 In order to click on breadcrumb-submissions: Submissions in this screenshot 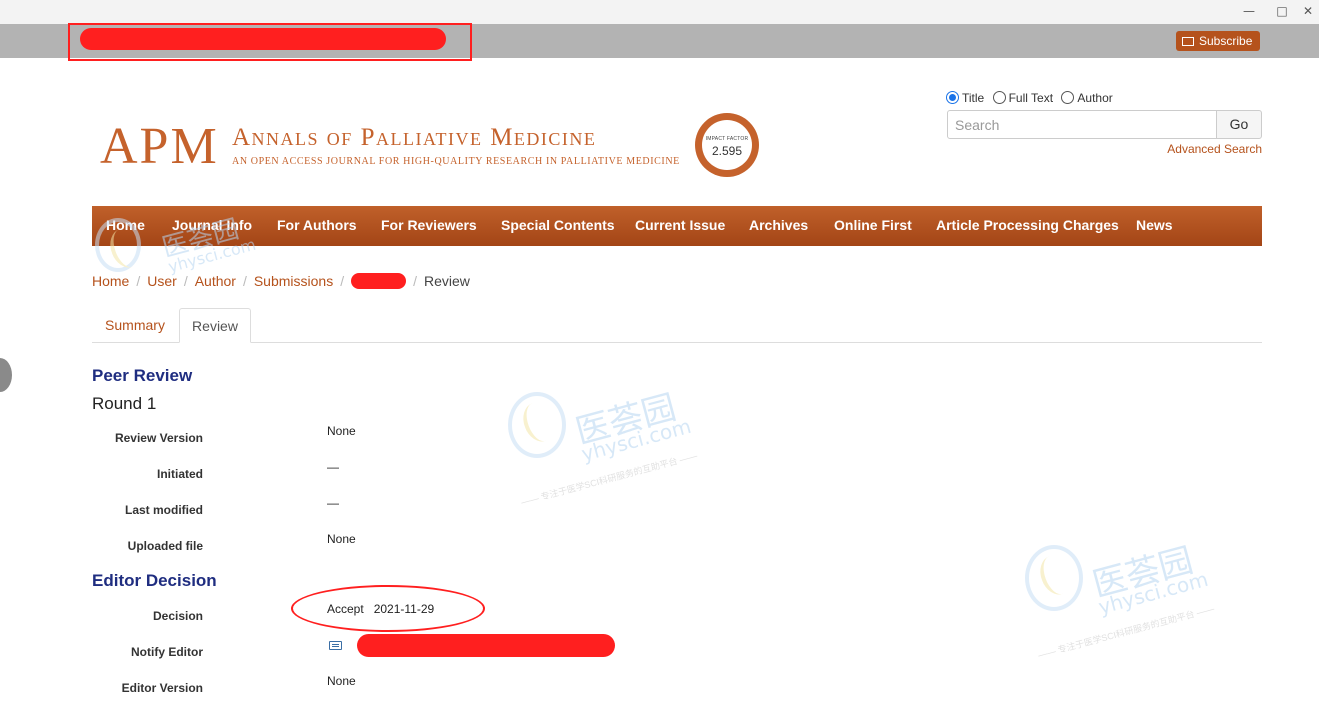, I will do `click(293, 281)`.